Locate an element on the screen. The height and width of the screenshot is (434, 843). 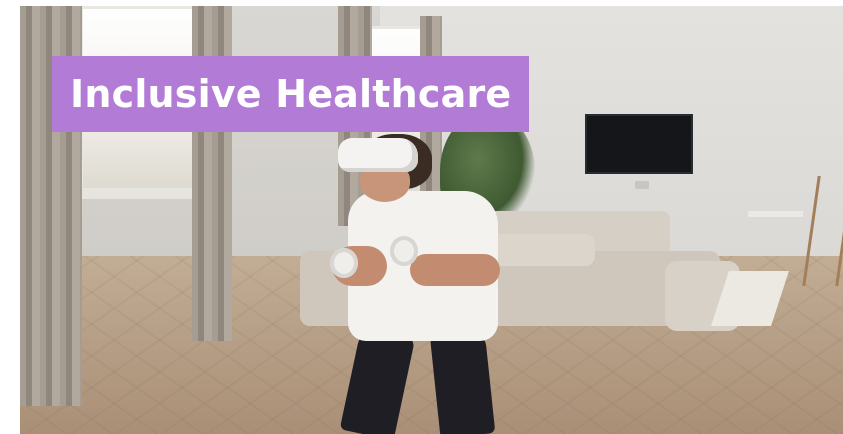
right-arm is located at coordinates (455, 270).